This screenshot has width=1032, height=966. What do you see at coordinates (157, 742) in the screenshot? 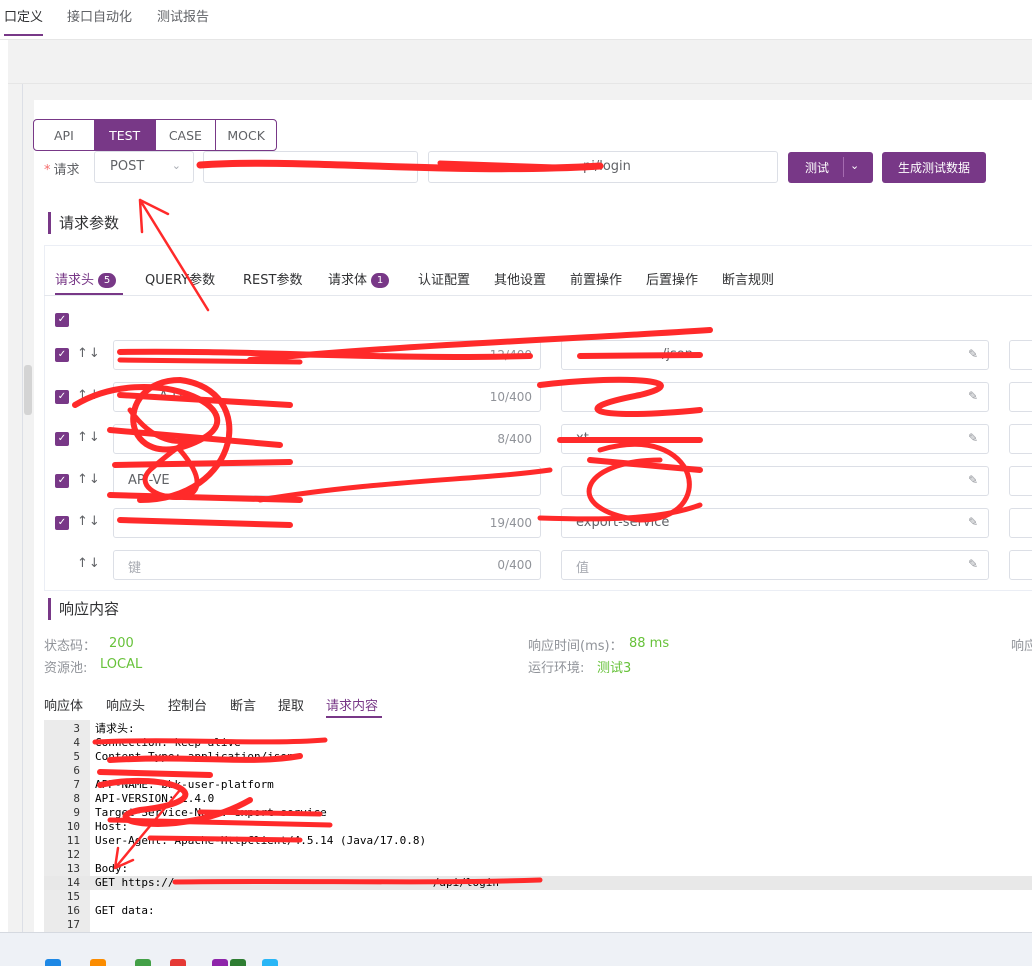
I see `code-line: 4 Connection: keep-alive` at bounding box center [157, 742].